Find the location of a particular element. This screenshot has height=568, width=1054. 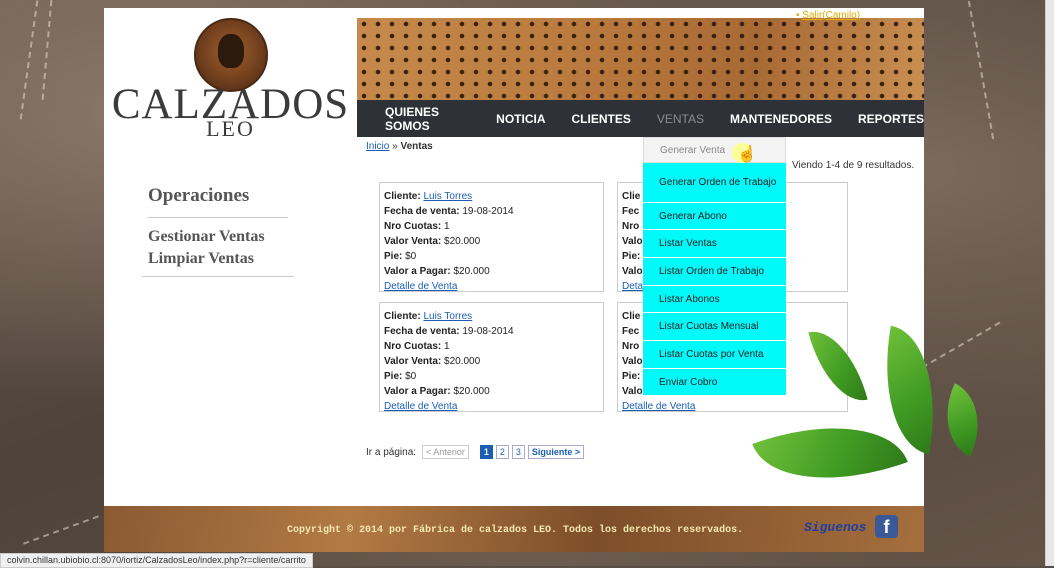

site-logo: CALZADOS LEO is located at coordinates (230, 74).